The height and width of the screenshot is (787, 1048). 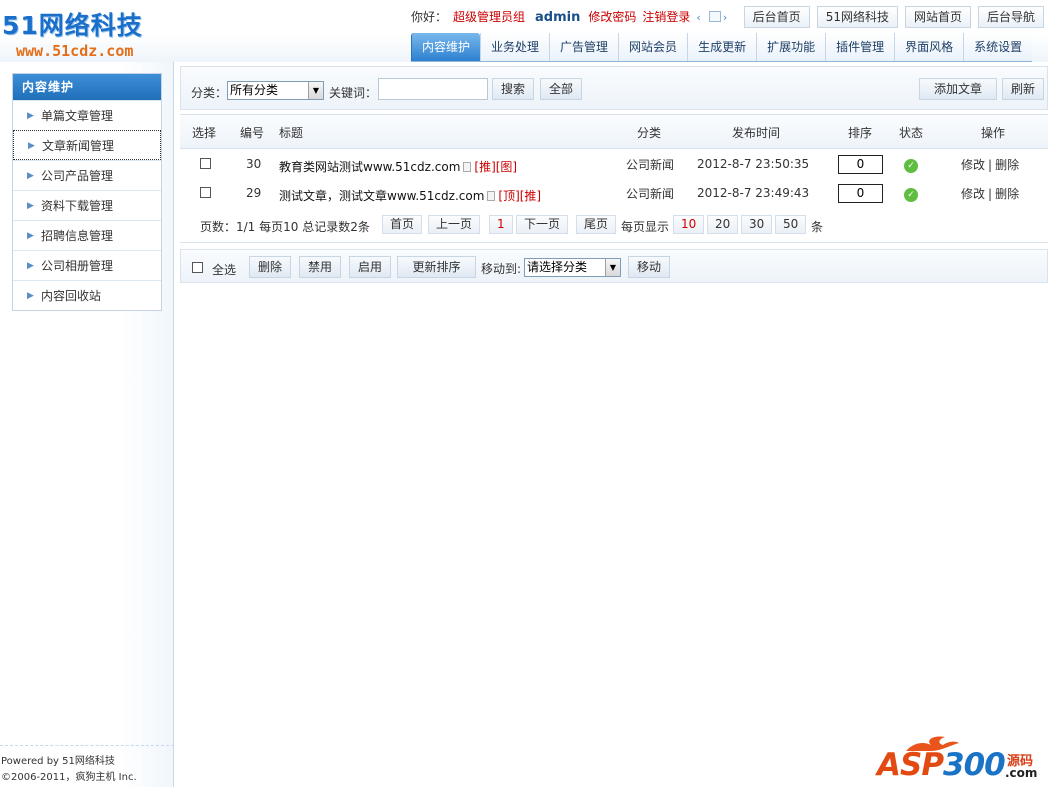 What do you see at coordinates (666, 17) in the screenshot?
I see `logout-link: 注销登录` at bounding box center [666, 17].